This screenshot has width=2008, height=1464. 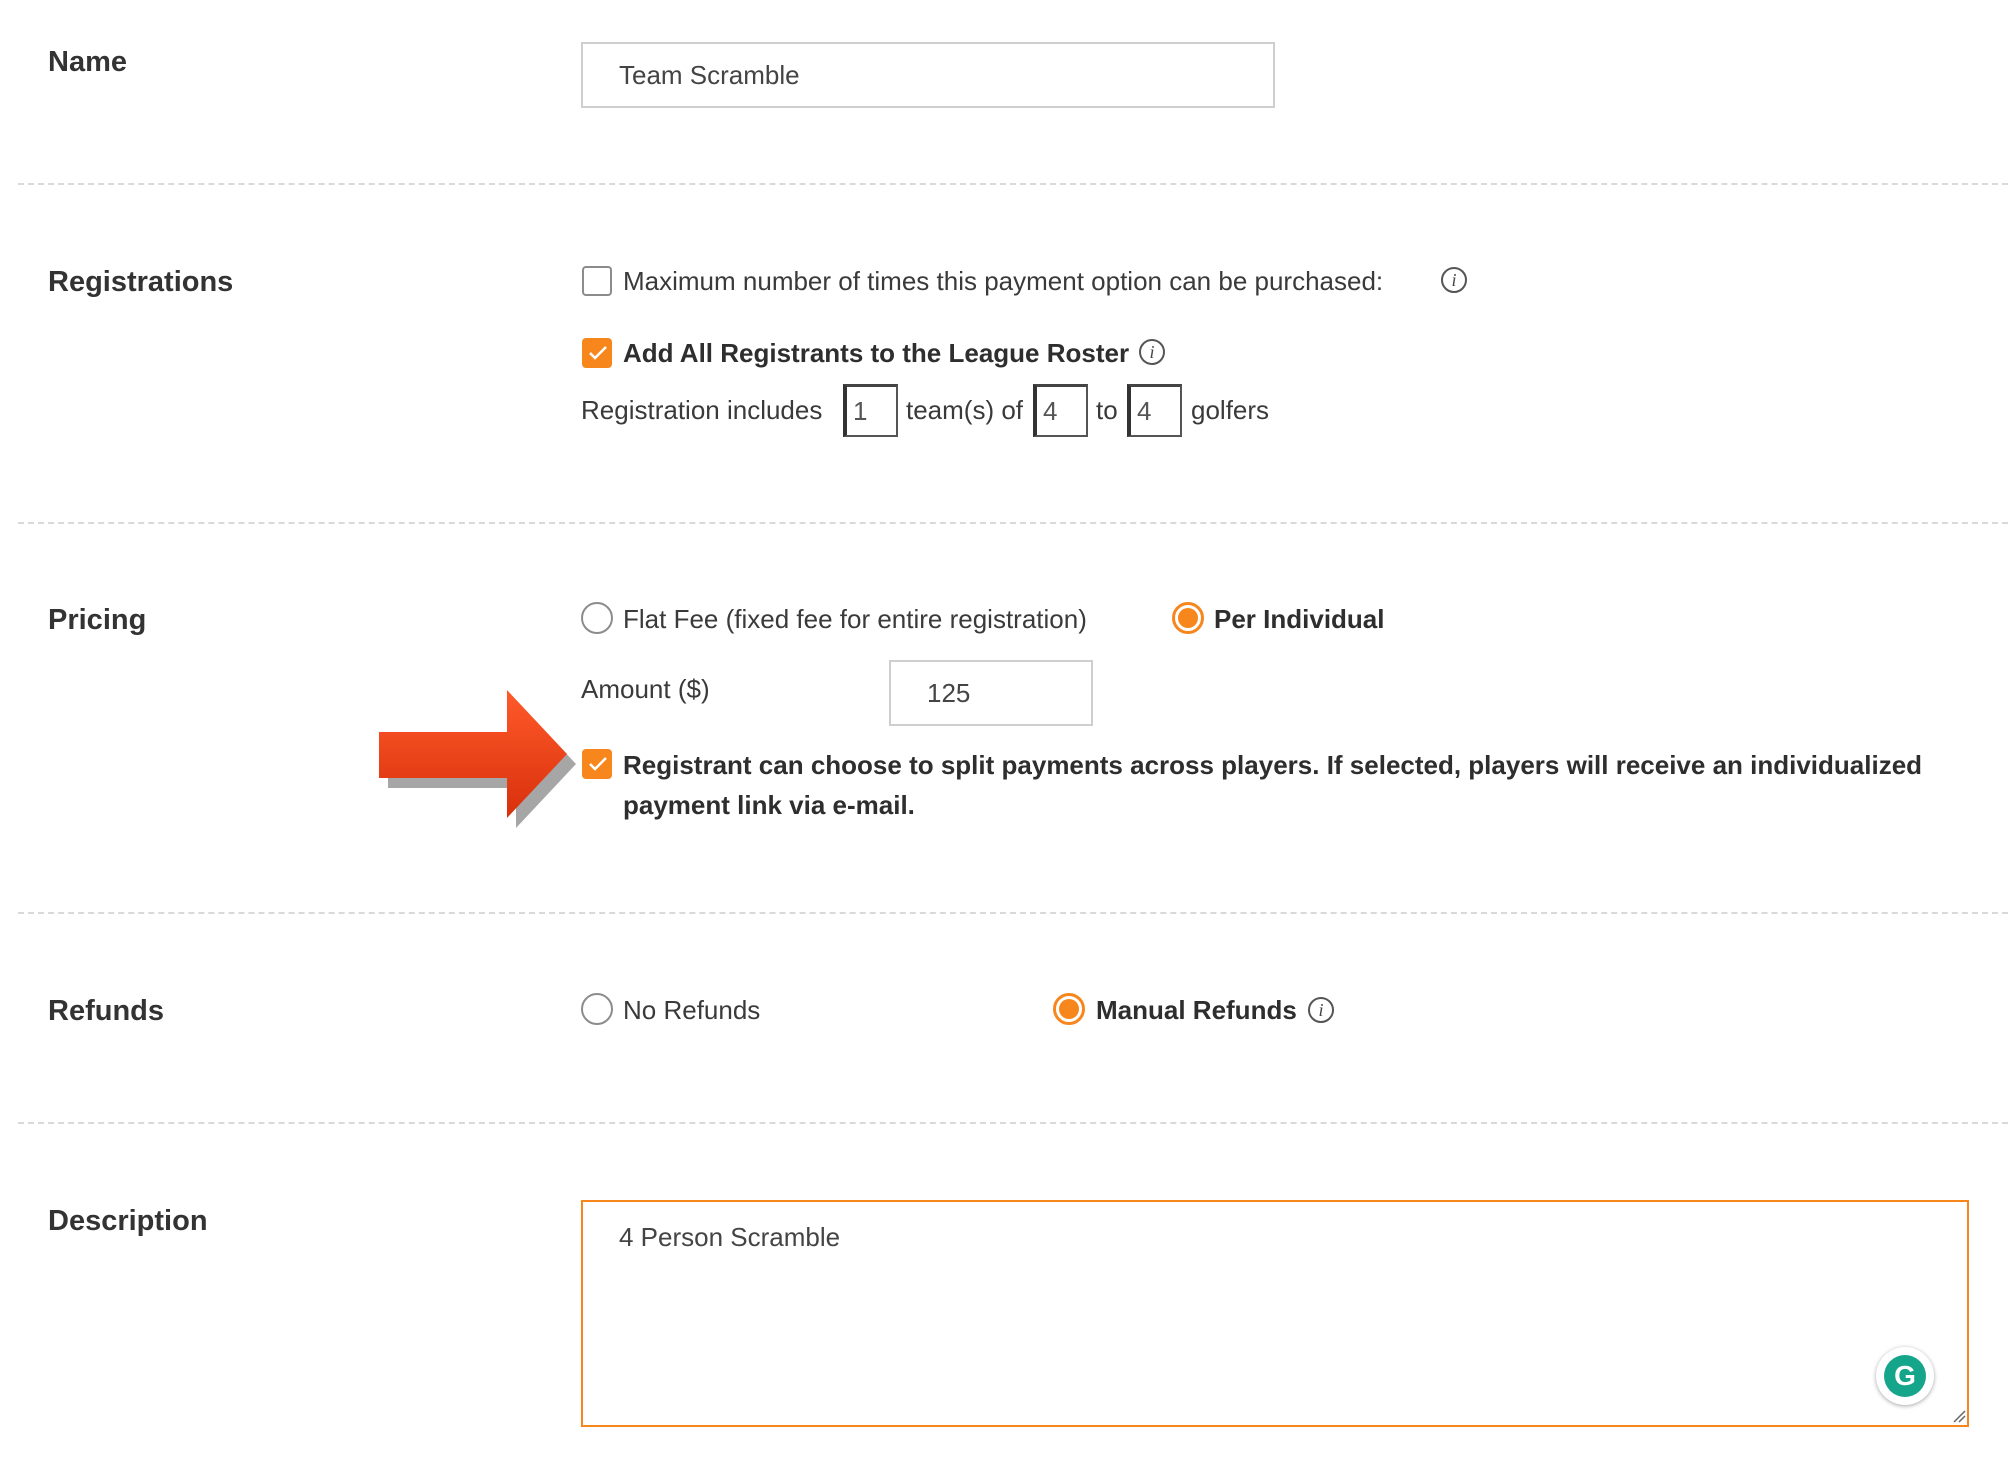 What do you see at coordinates (692, 1010) in the screenshot?
I see `no-refunds-label: No Refunds` at bounding box center [692, 1010].